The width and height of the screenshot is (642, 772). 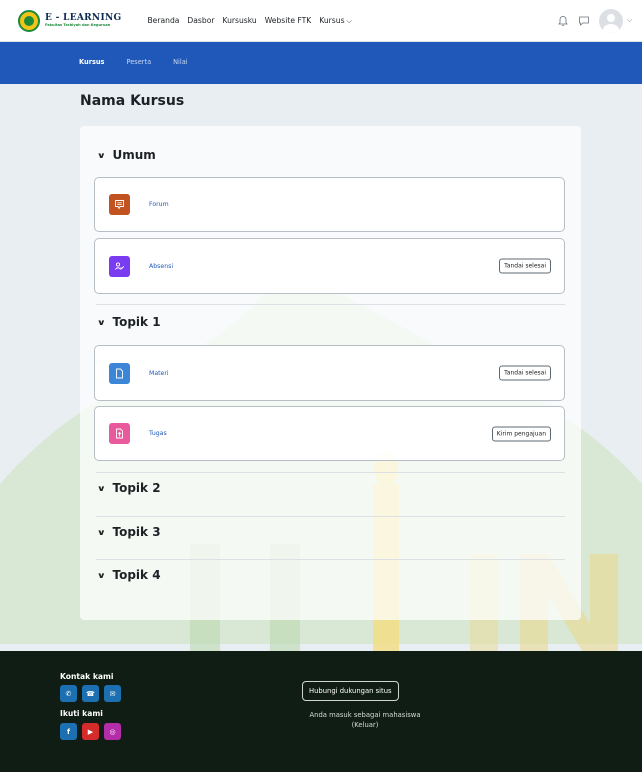 I want to click on logo-emblem-icon, so click(x=29, y=20).